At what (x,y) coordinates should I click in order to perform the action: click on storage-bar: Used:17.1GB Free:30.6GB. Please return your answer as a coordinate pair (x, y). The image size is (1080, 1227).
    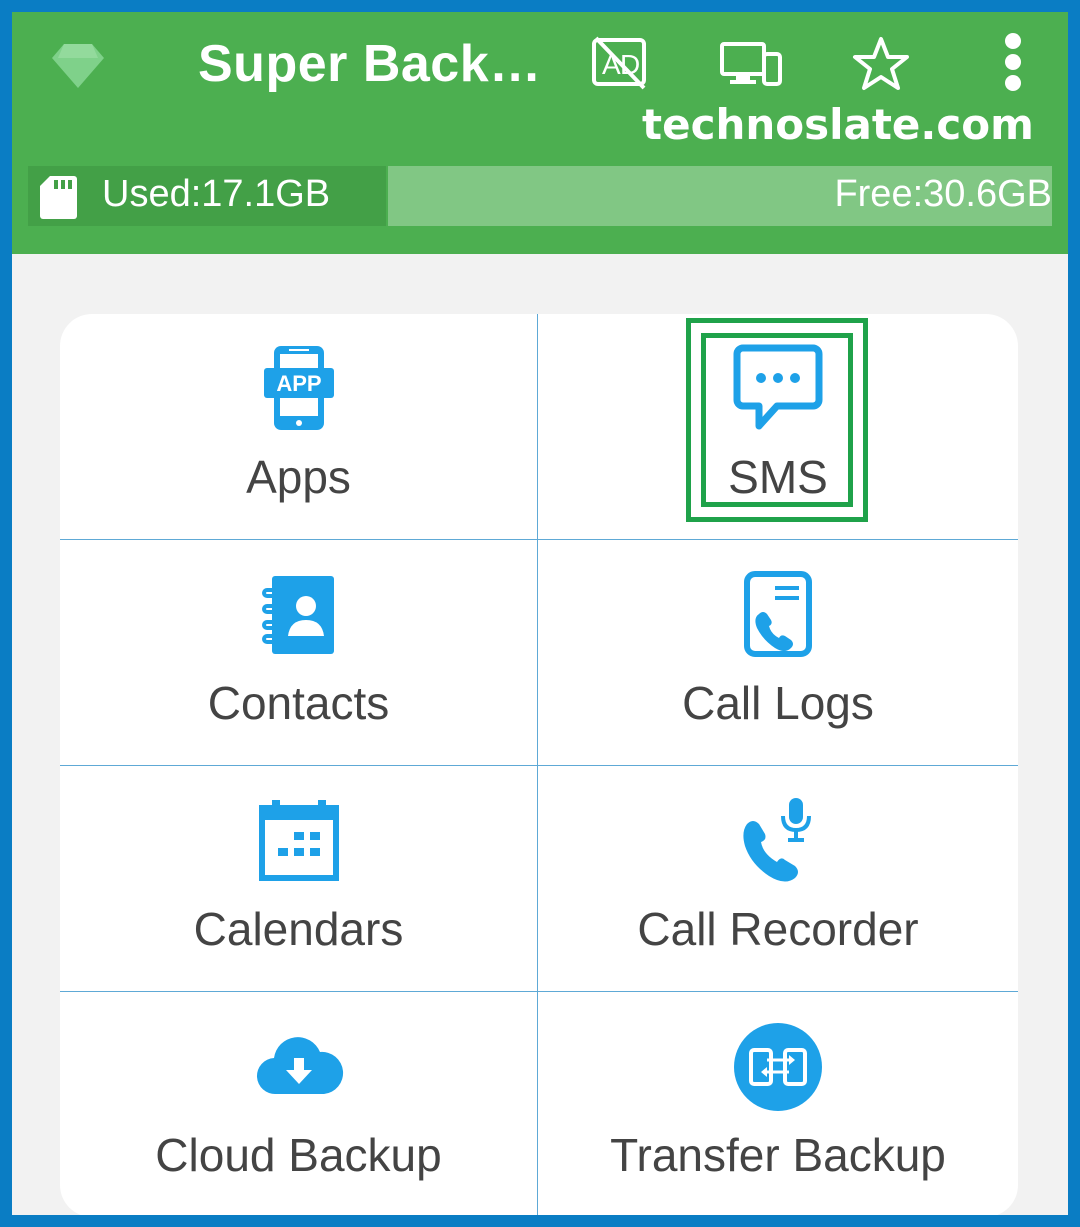
    Looking at the image, I should click on (540, 196).